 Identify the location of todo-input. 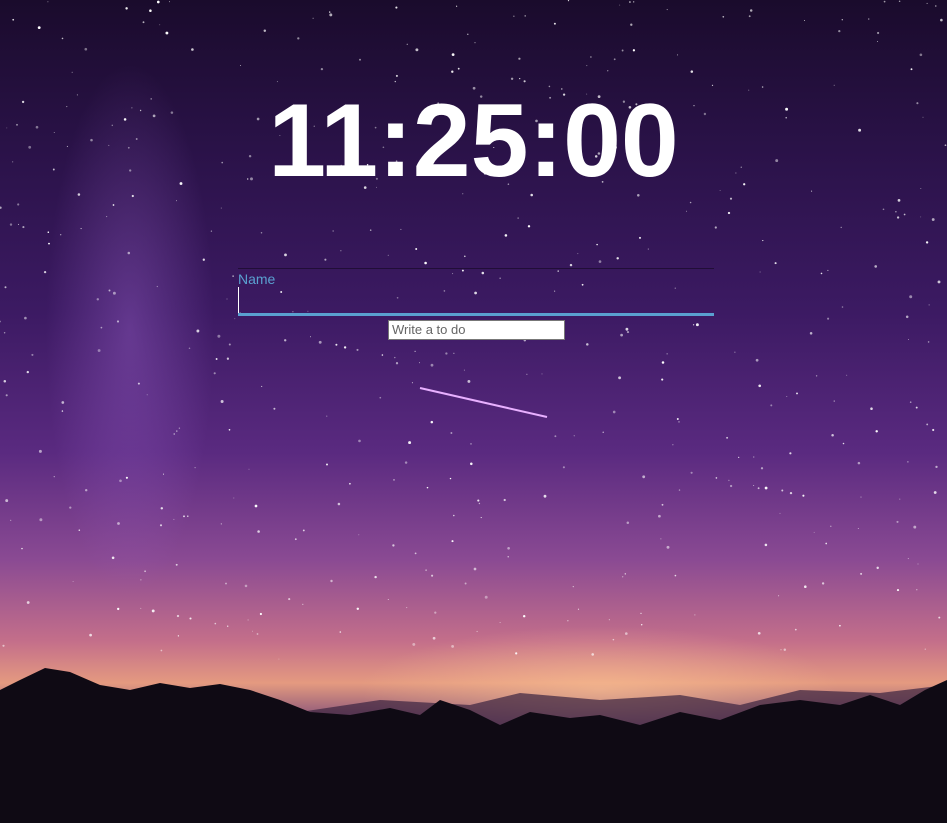
(476, 330).